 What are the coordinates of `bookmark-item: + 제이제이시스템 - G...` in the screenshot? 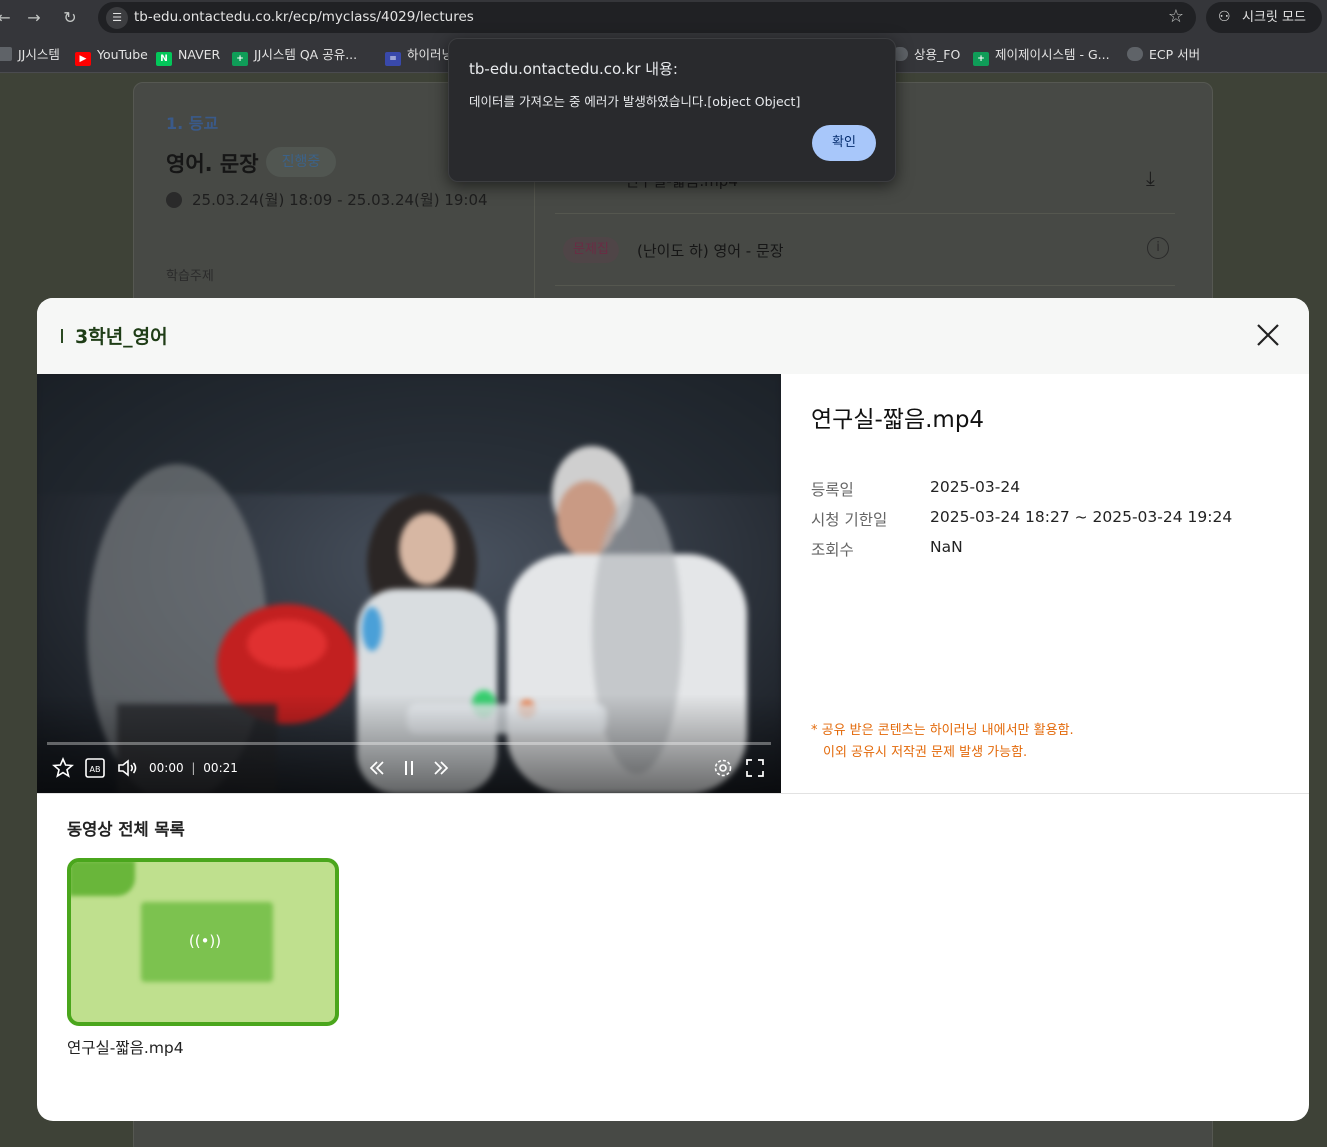 It's located at (1041, 56).